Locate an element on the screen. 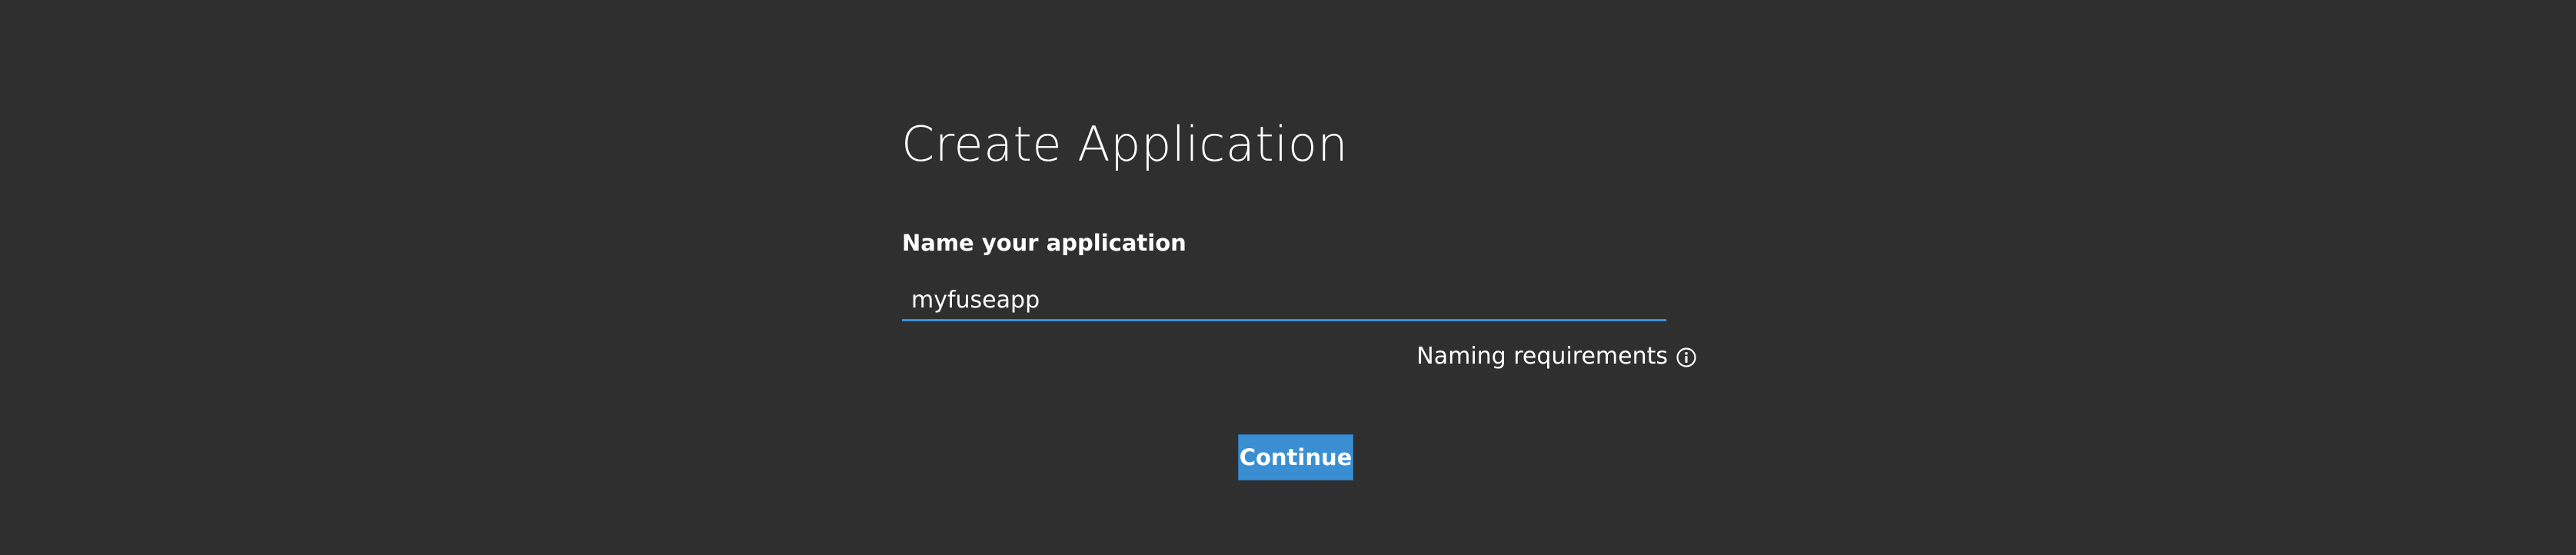 This screenshot has width=2576, height=555. naming-requirements-label: Naming requirements is located at coordinates (1542, 356).